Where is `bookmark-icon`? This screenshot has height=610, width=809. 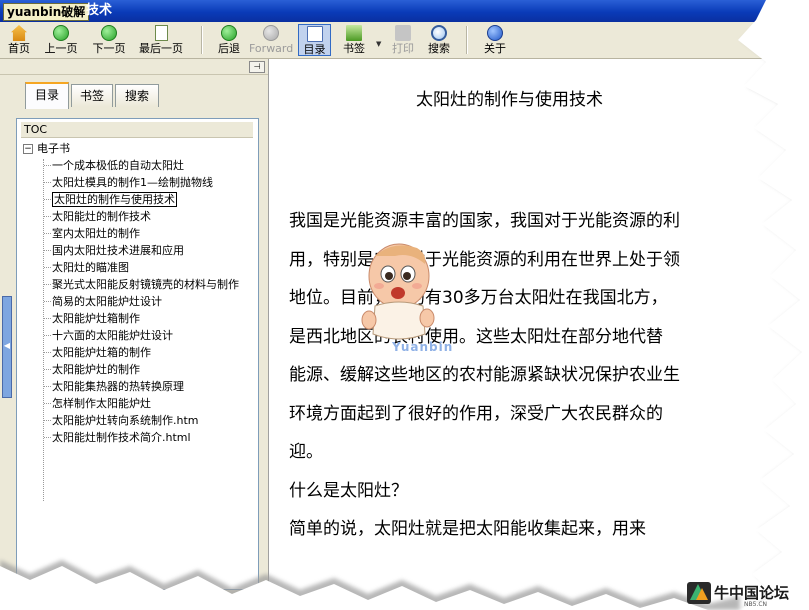
bookmark-icon is located at coordinates (354, 33).